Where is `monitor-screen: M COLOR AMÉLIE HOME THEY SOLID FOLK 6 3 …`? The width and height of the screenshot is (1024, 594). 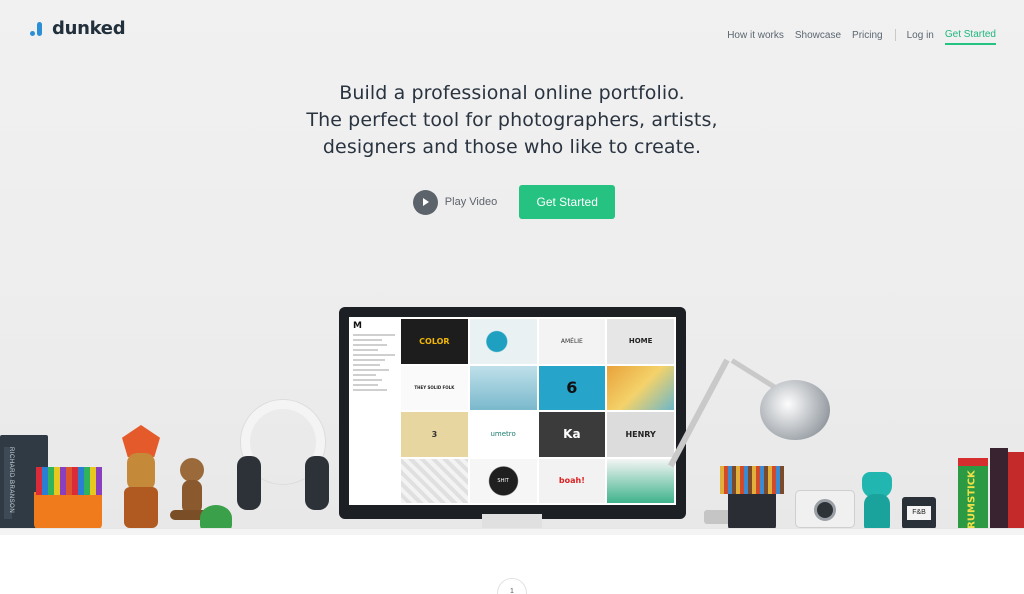 monitor-screen: M COLOR AMÉLIE HOME THEY SOLID FOLK 6 3 … is located at coordinates (512, 411).